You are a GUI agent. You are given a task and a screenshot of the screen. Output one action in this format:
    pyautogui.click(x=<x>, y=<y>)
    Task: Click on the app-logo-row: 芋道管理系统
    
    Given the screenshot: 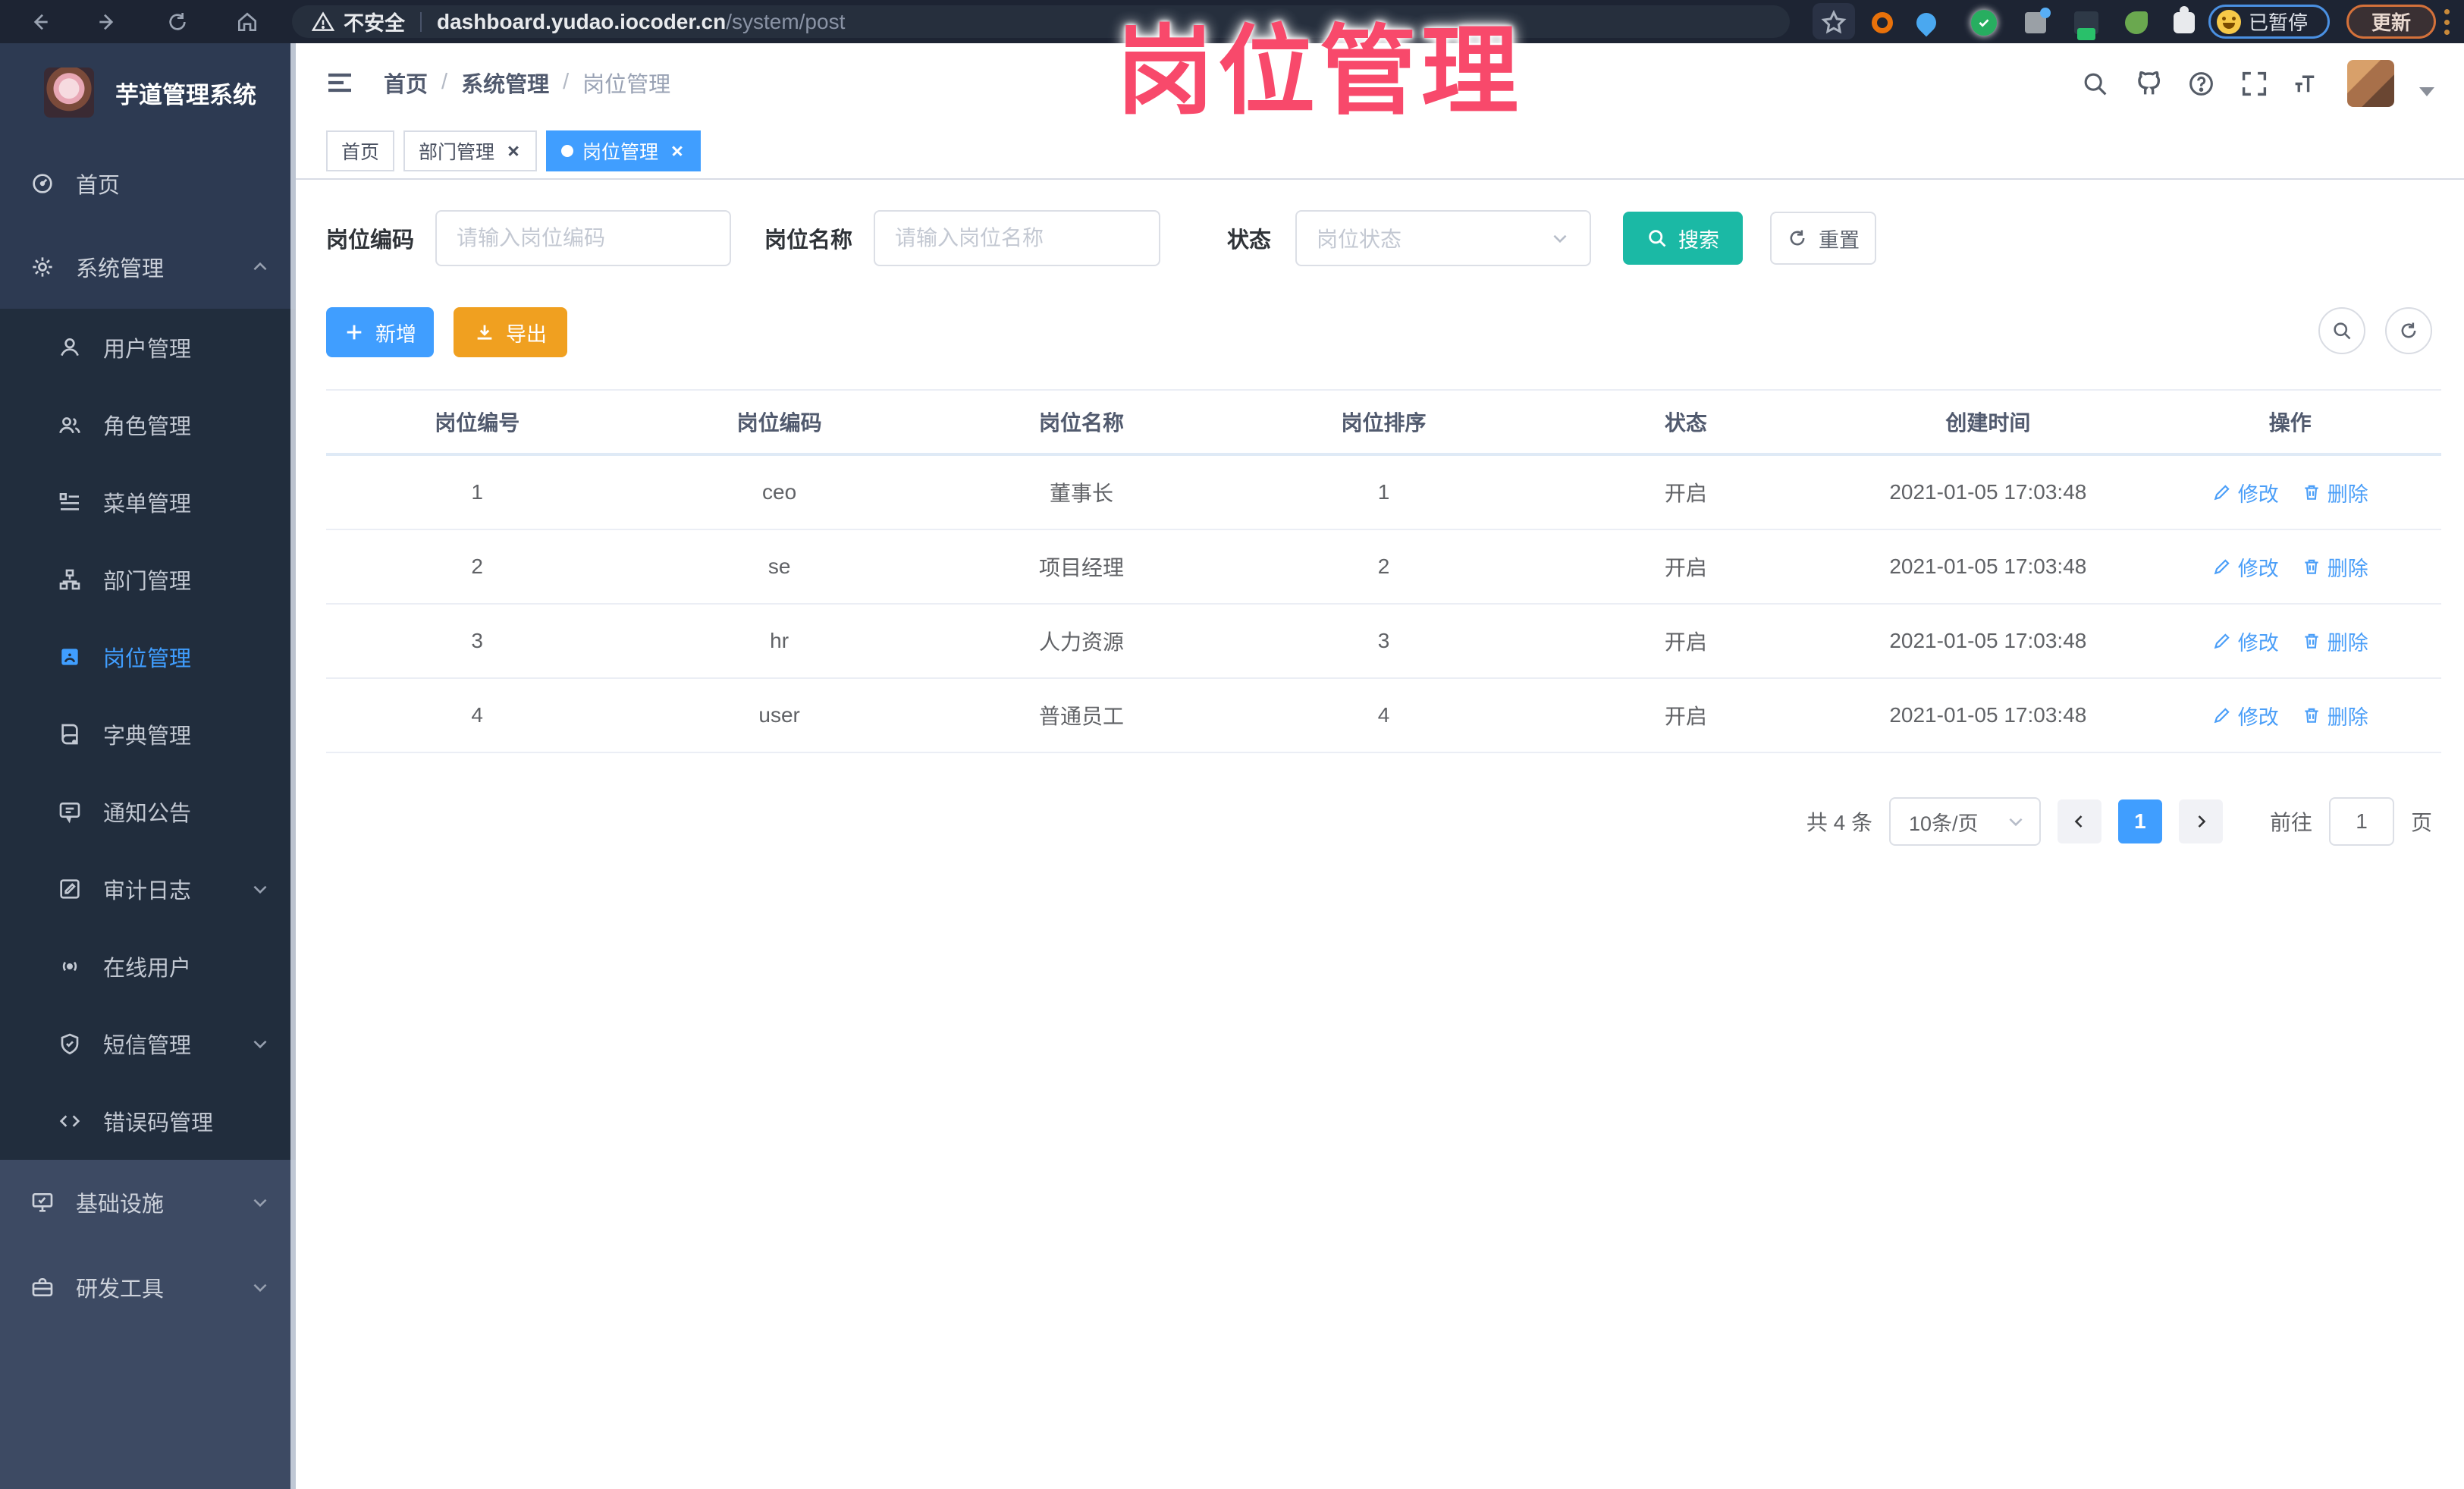 What is the action you would take?
    pyautogui.click(x=148, y=92)
    